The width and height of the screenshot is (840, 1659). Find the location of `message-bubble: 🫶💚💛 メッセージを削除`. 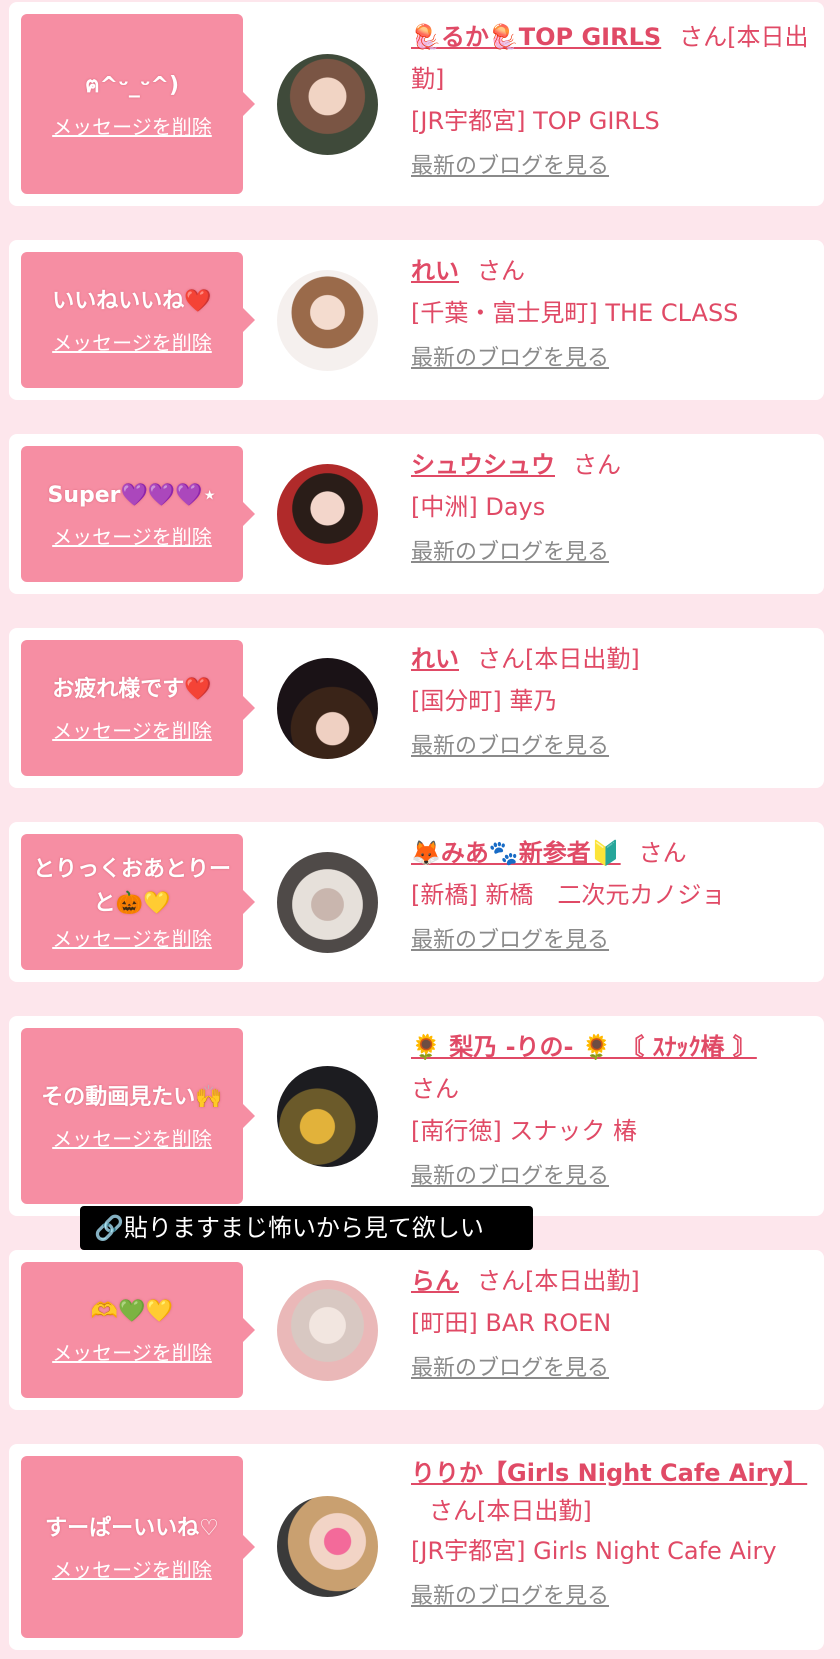

message-bubble: 🫶💚💛 メッセージを削除 is located at coordinates (138, 1330).